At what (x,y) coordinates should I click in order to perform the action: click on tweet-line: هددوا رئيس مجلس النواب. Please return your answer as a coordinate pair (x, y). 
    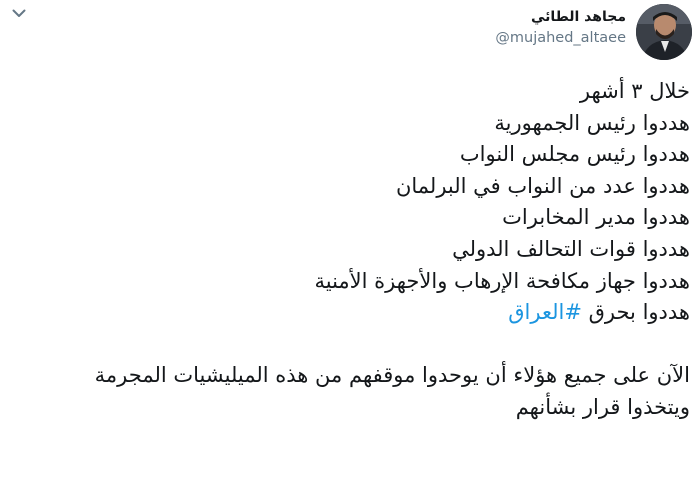
    Looking at the image, I should click on (574, 154).